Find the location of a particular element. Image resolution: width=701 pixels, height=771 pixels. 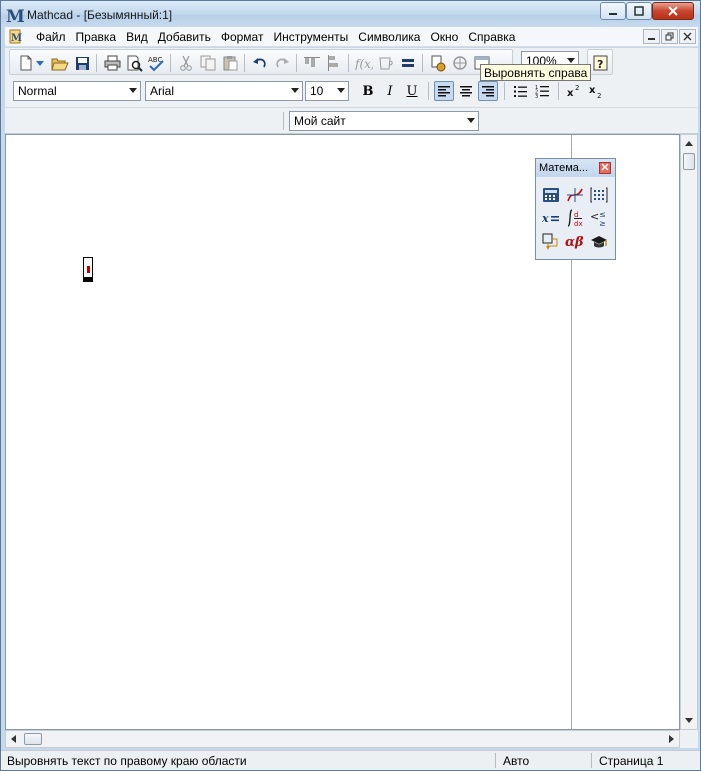

align-right-button is located at coordinates (488, 91).